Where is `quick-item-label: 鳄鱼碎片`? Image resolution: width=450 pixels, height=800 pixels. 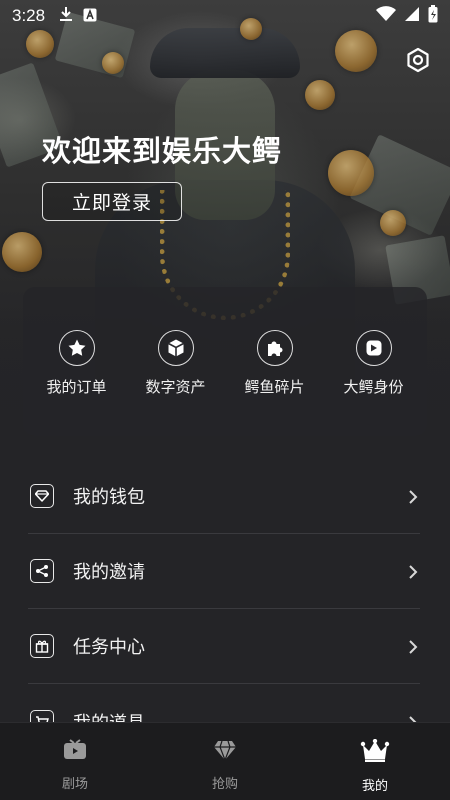 quick-item-label: 鳄鱼碎片 is located at coordinates (274, 387).